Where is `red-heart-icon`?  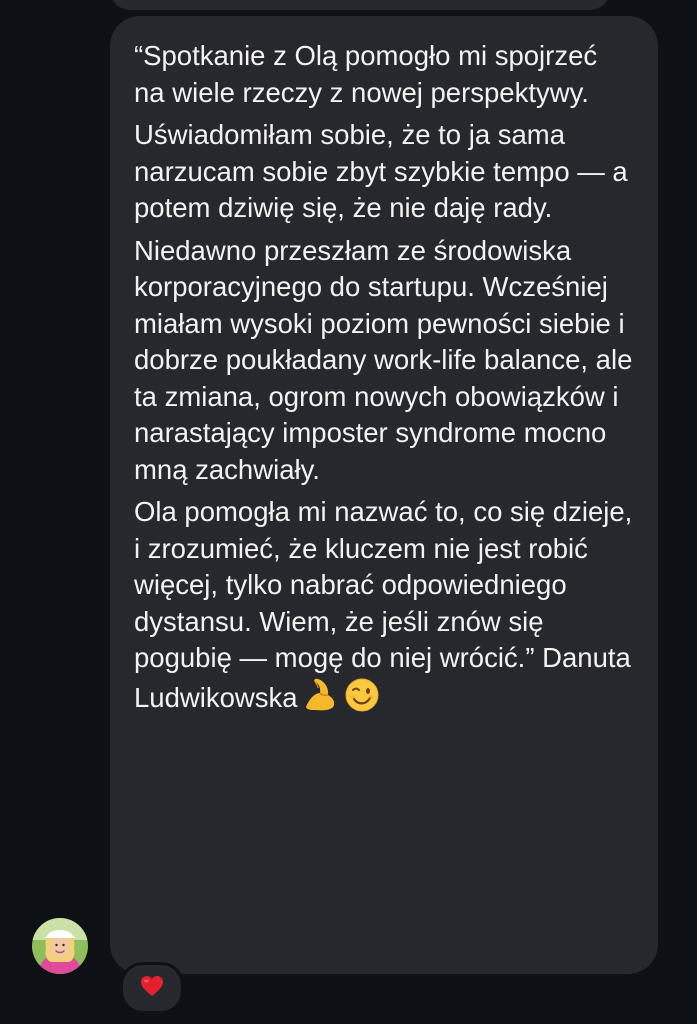 red-heart-icon is located at coordinates (152, 988).